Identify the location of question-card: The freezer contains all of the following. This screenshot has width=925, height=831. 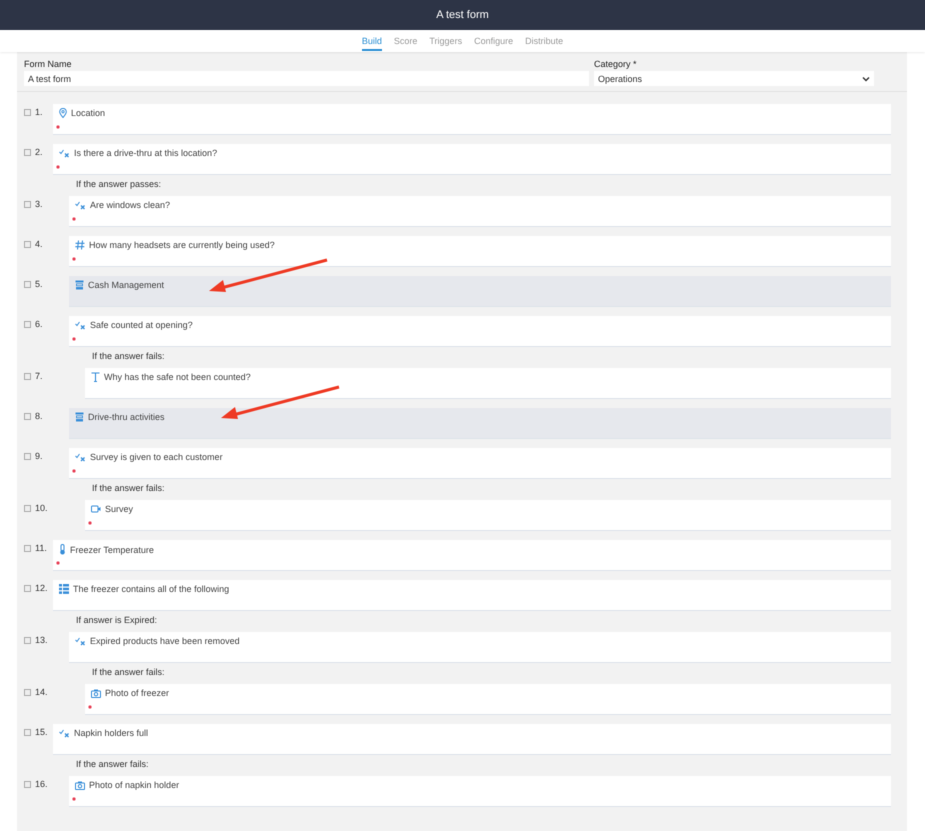
(472, 595).